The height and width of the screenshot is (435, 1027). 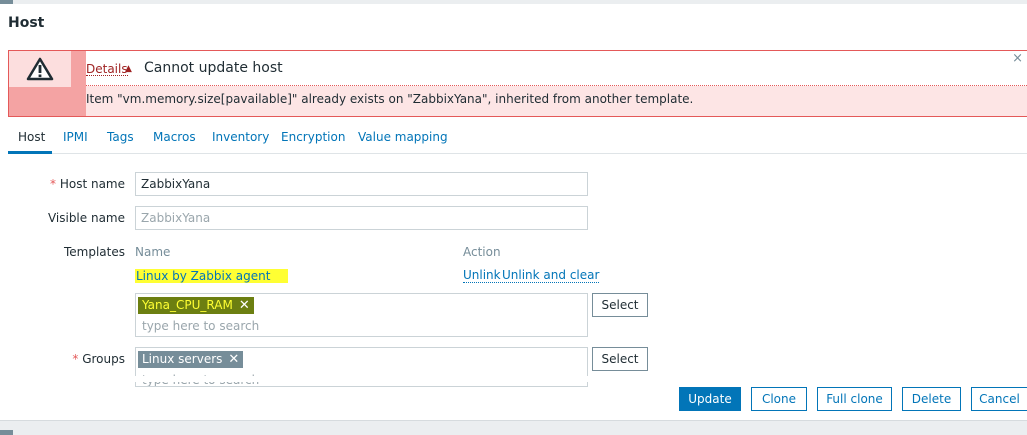 What do you see at coordinates (854, 399) in the screenshot?
I see `full-clone-button: Full clone` at bounding box center [854, 399].